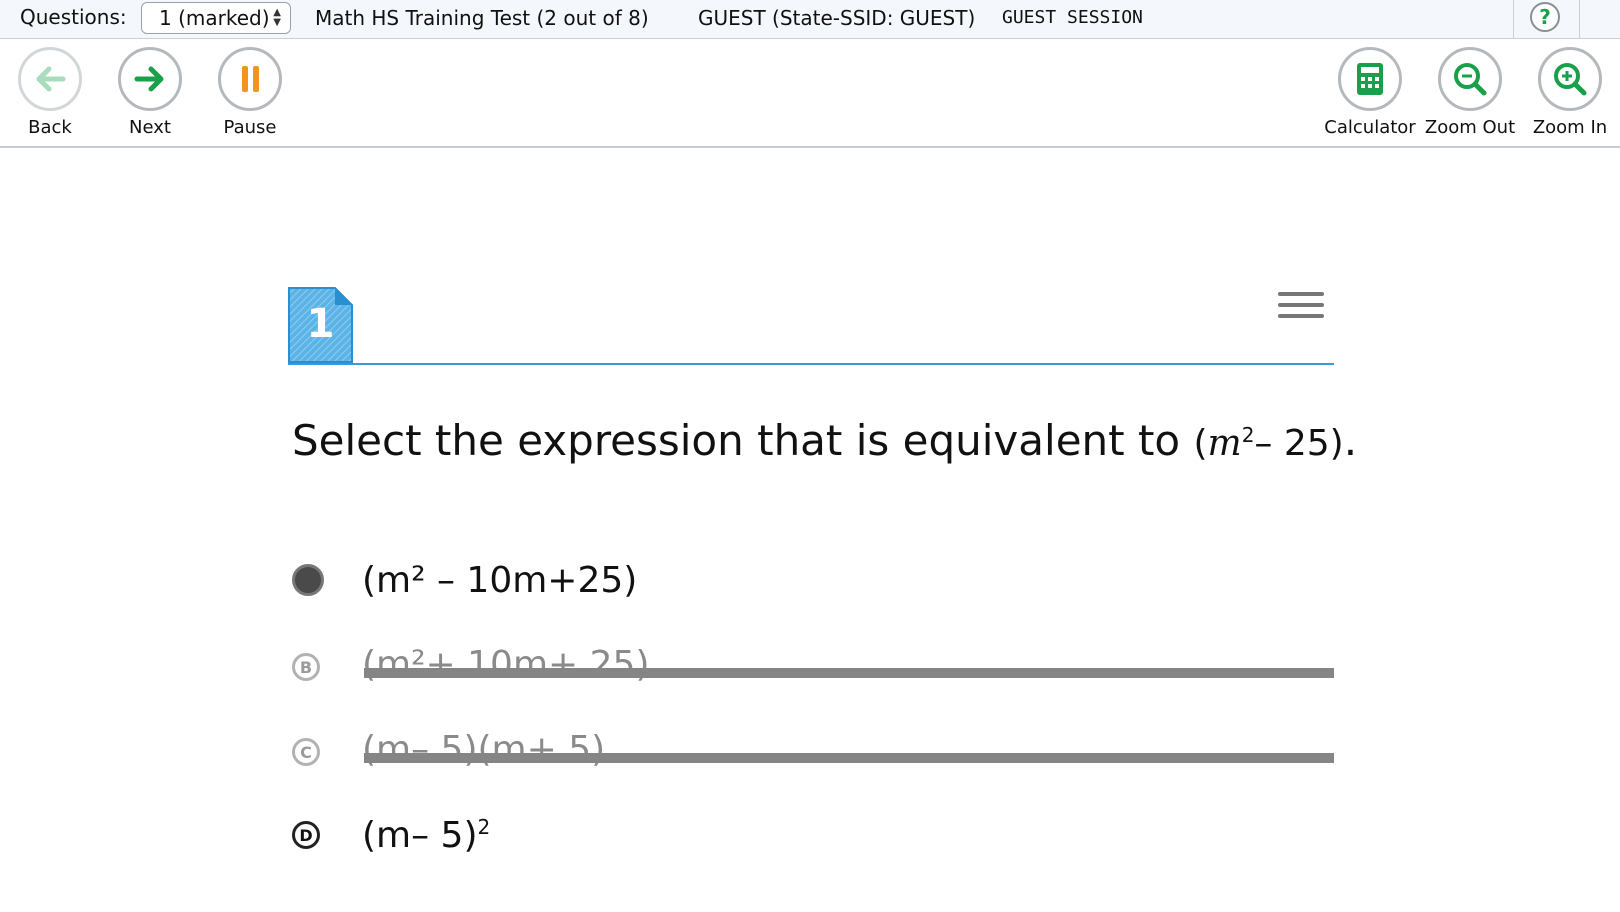  I want to click on question-divider, so click(811, 364).